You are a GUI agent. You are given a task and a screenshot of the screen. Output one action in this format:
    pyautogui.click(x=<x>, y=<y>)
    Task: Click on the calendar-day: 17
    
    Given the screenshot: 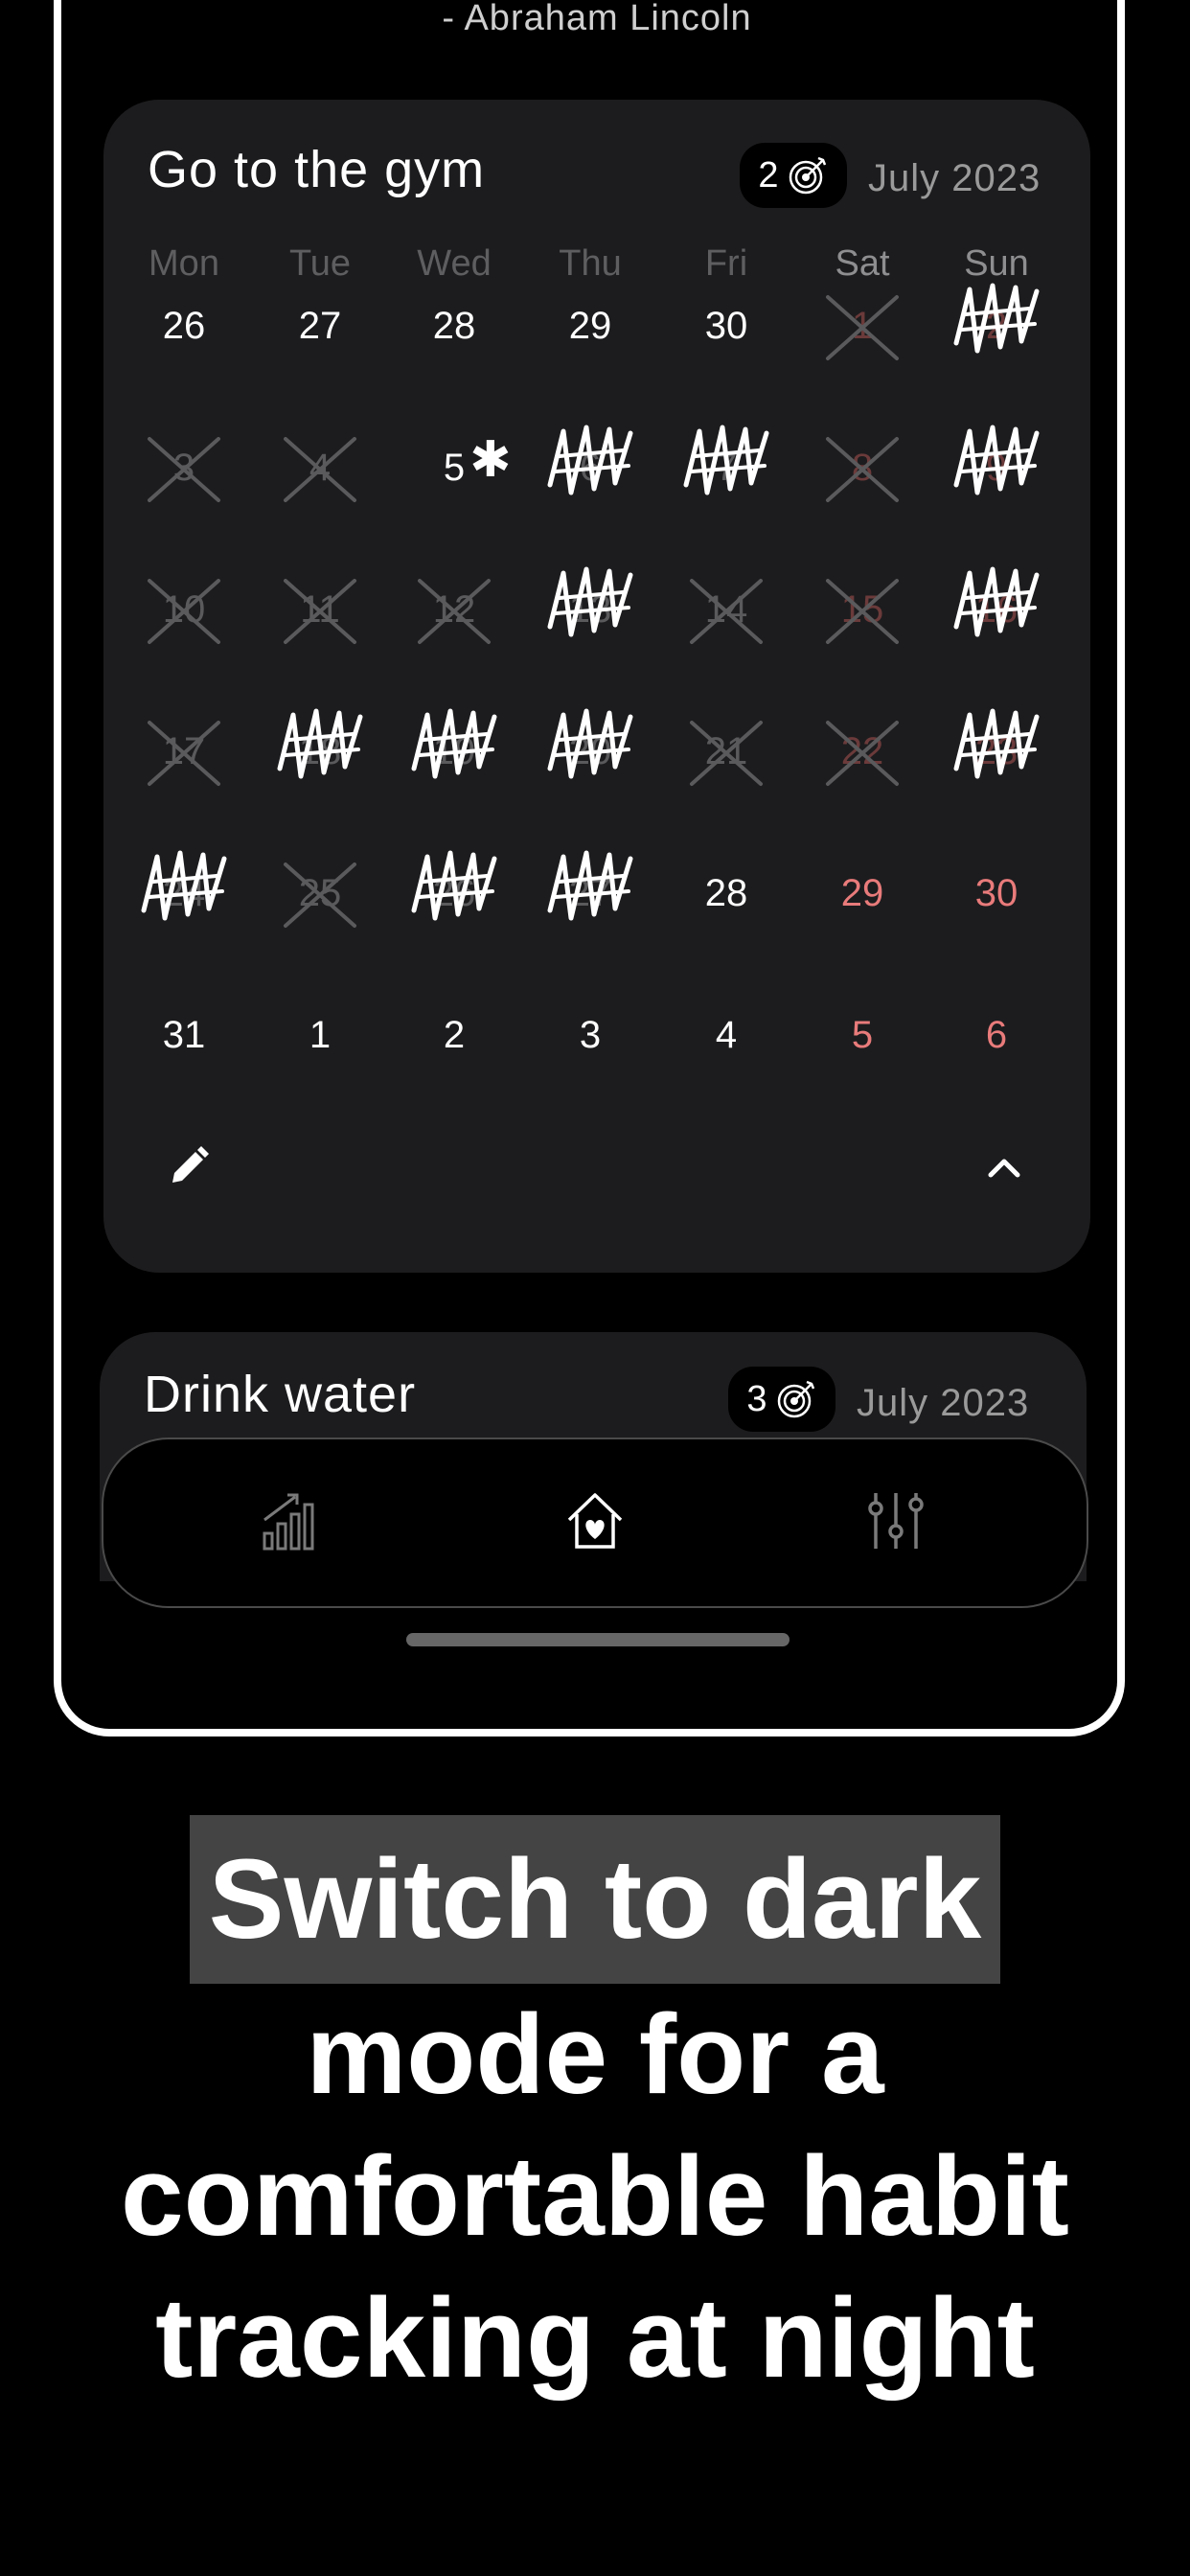 What is the action you would take?
    pyautogui.click(x=184, y=751)
    